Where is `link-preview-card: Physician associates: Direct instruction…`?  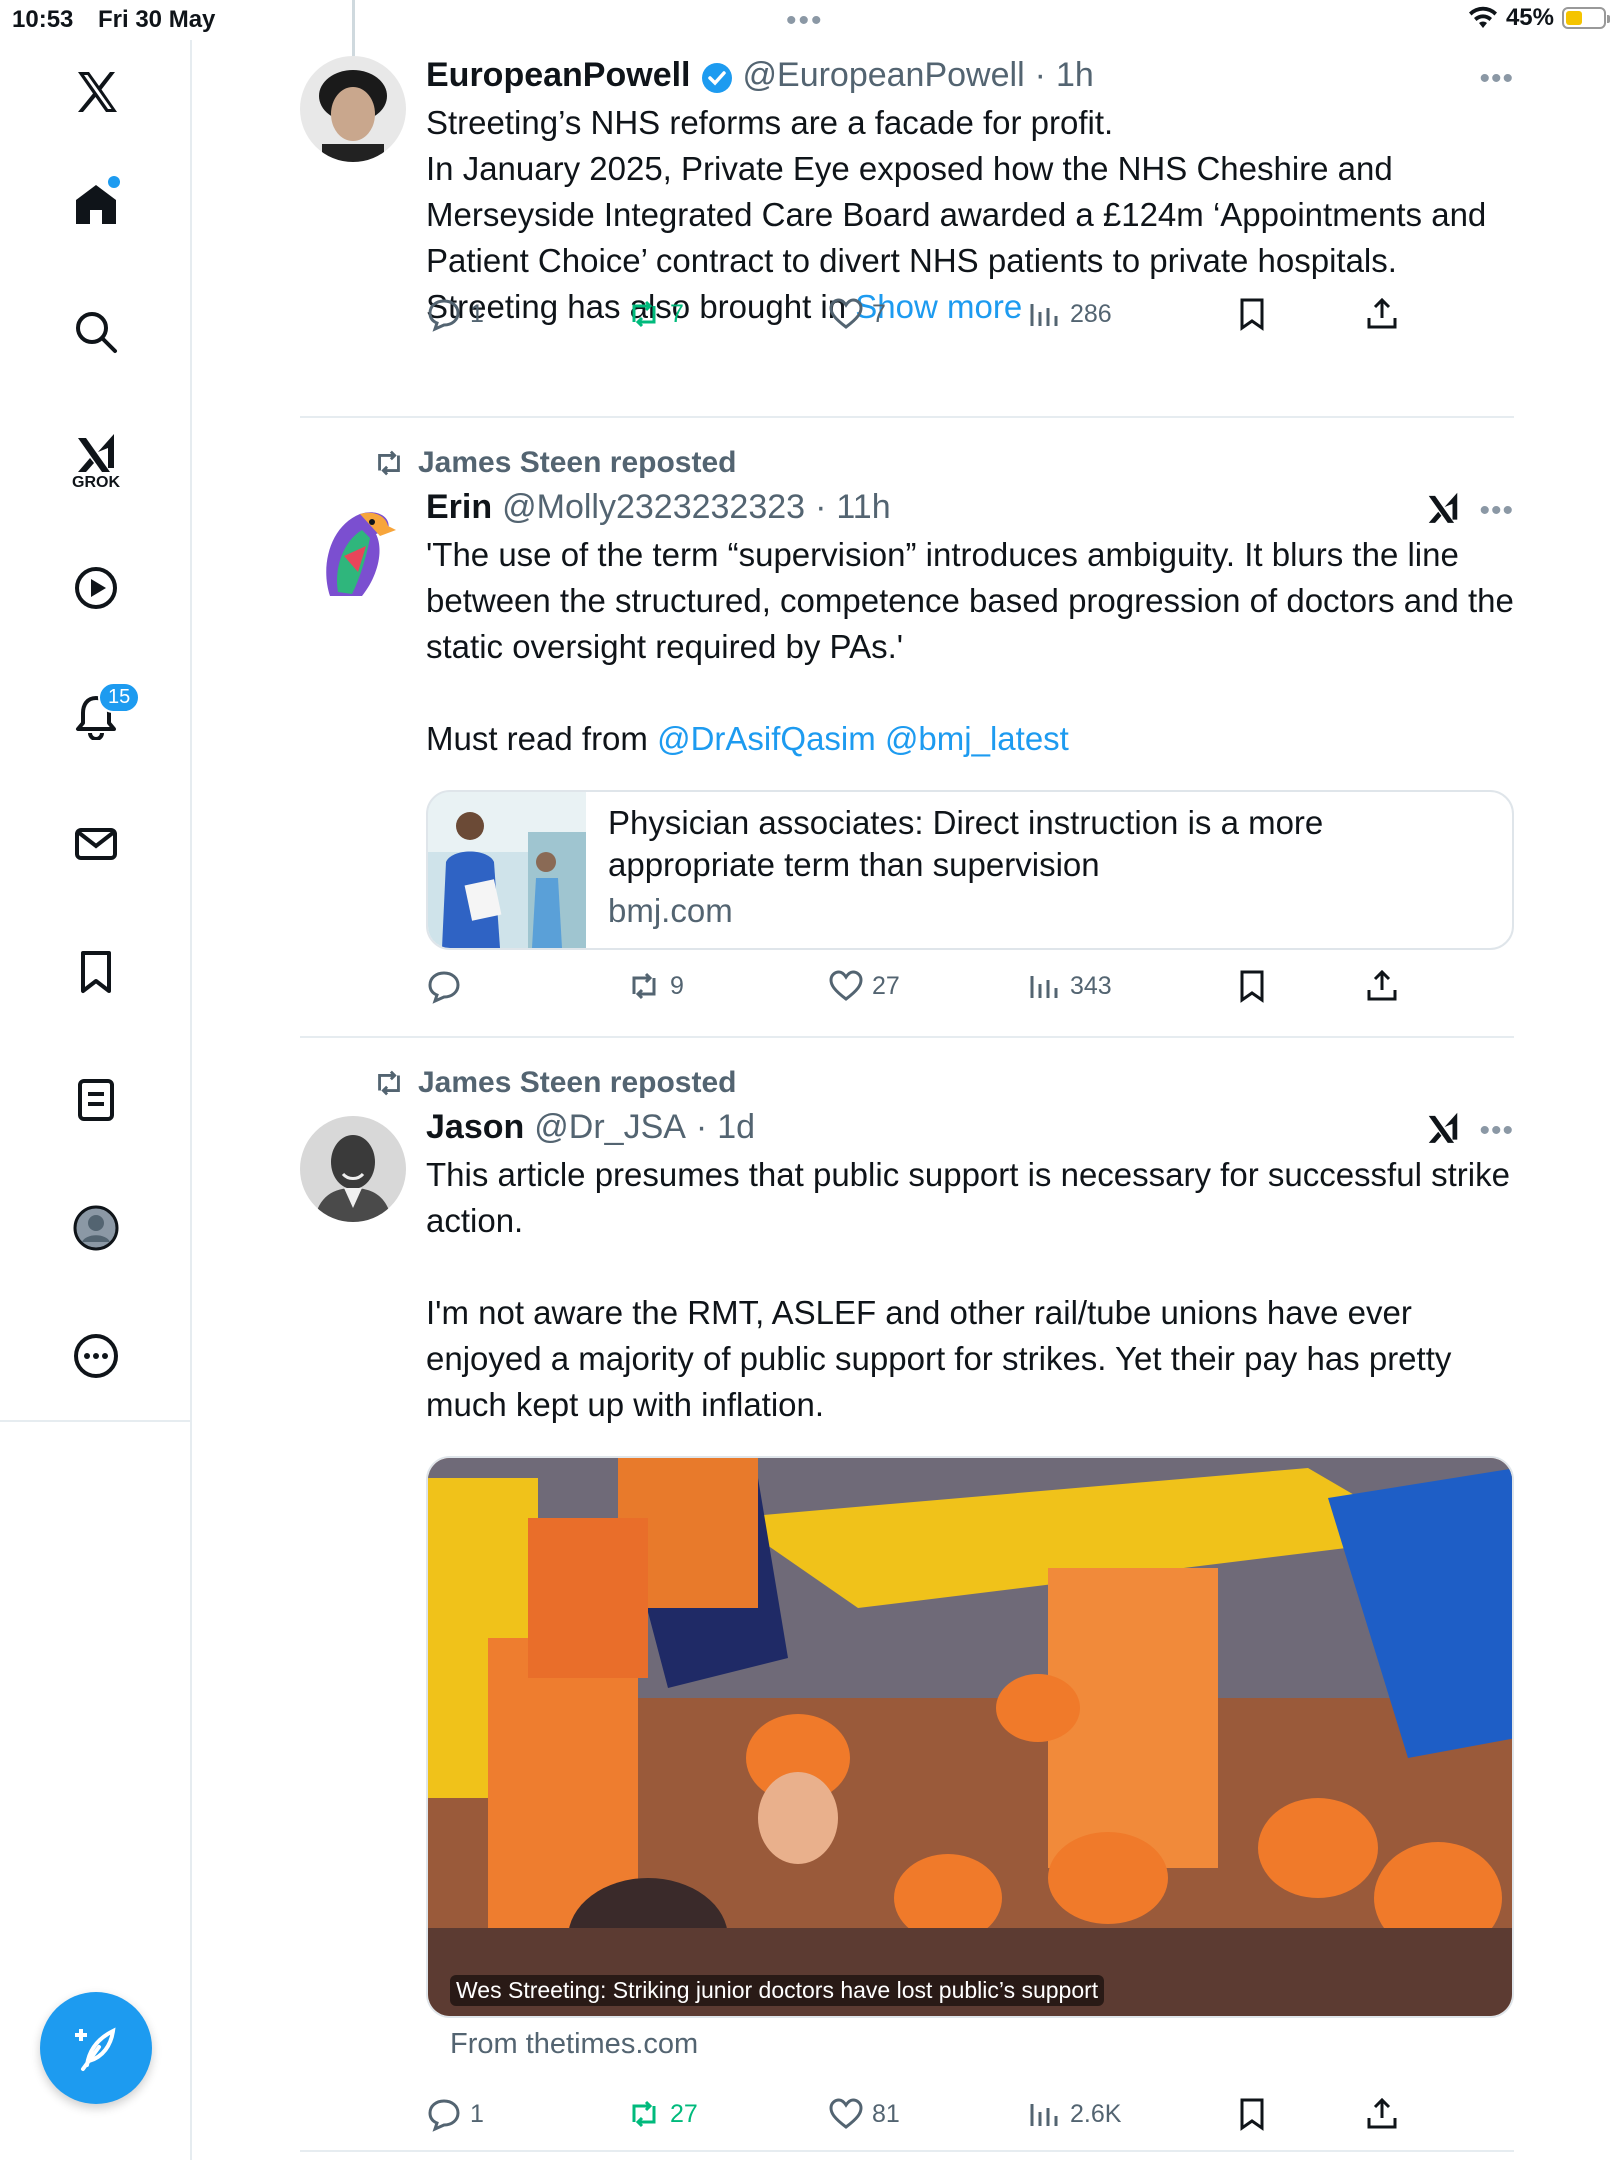
link-preview-card: Physician associates: Direct instruction… is located at coordinates (970, 870).